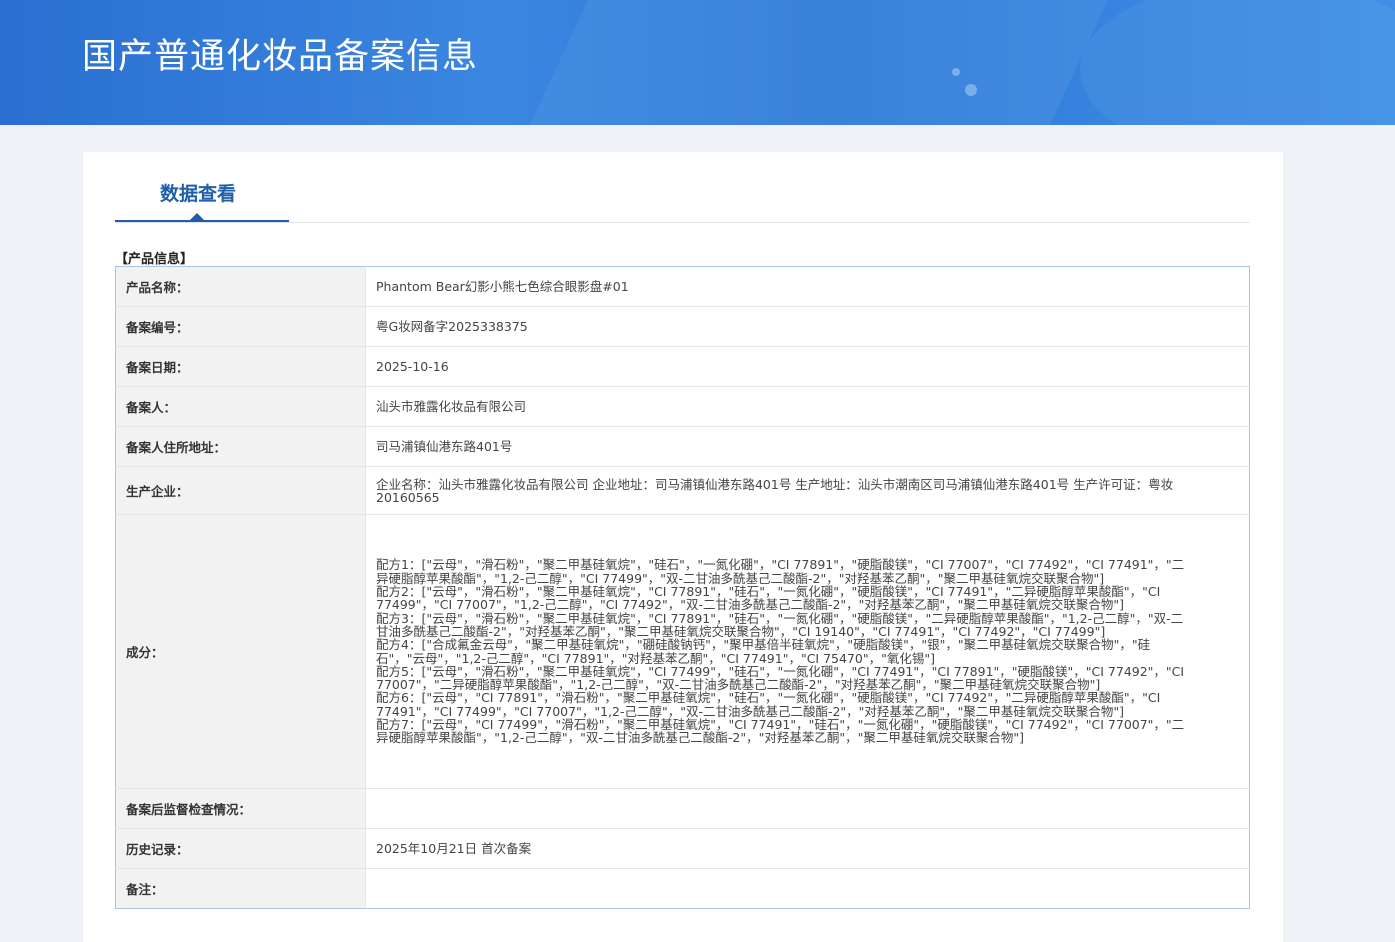 This screenshot has height=942, width=1395. I want to click on tab-label: 数据查看, so click(197, 194).